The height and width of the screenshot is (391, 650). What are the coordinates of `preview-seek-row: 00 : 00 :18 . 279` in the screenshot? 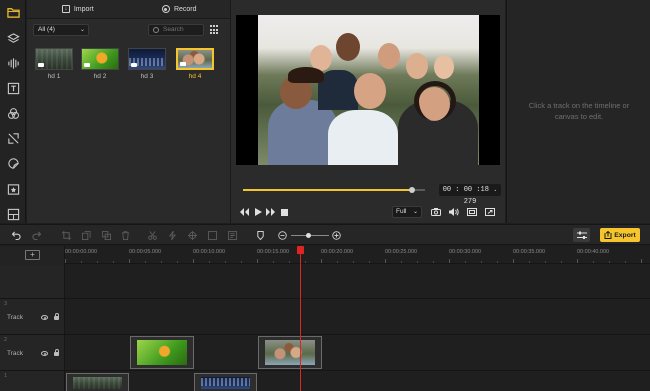 It's located at (372, 195).